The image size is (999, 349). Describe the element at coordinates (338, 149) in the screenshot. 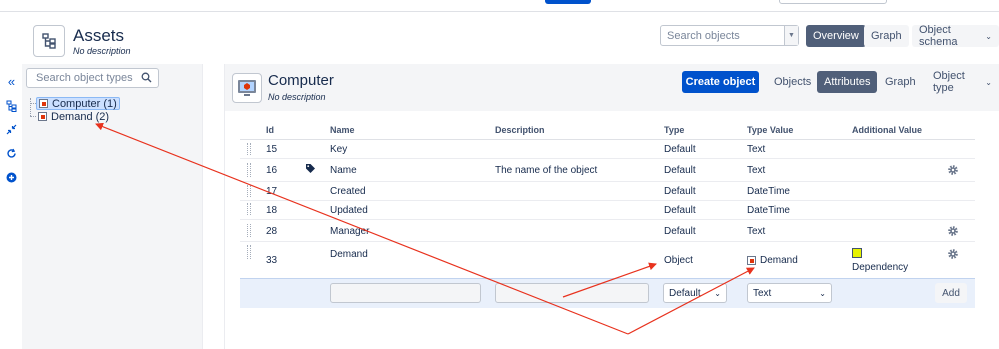

I see `cell-name: Key` at that location.